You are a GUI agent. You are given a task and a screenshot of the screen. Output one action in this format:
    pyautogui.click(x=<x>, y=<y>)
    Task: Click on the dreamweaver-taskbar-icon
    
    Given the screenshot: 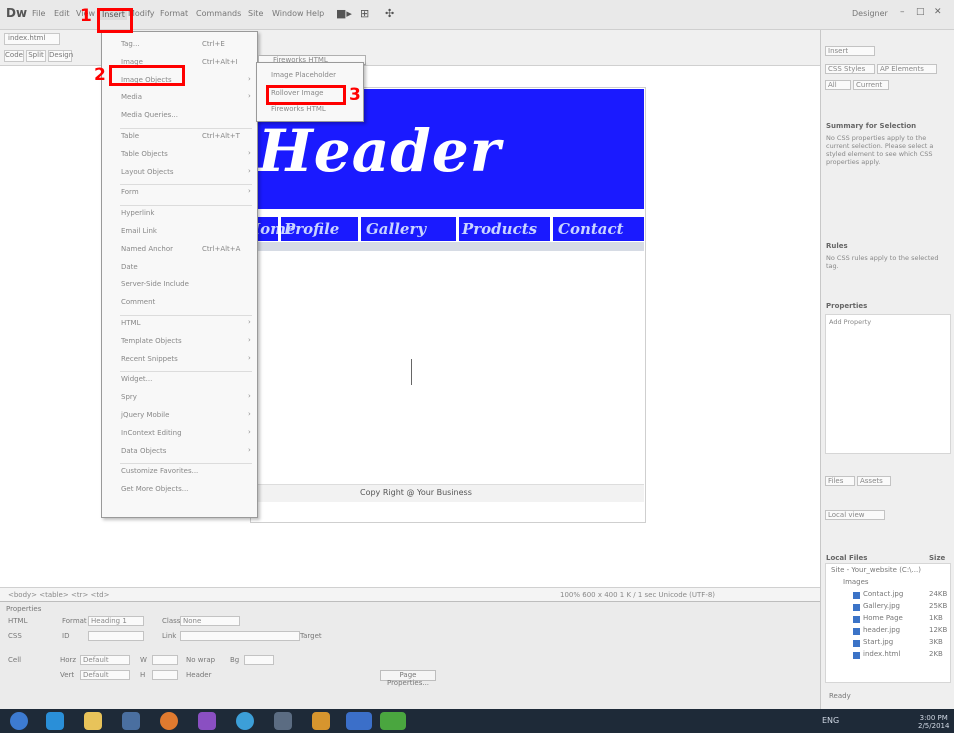 What is the action you would take?
    pyautogui.click(x=393, y=721)
    